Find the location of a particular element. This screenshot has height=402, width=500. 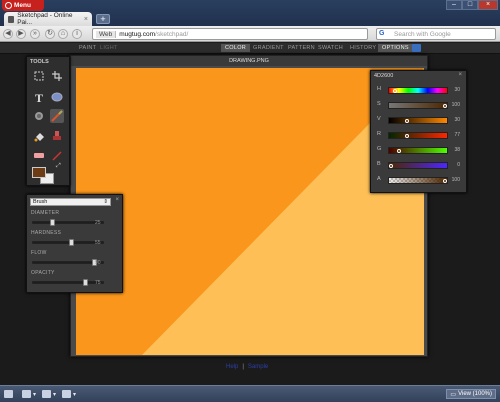

color-b-slider is located at coordinates (418, 165).